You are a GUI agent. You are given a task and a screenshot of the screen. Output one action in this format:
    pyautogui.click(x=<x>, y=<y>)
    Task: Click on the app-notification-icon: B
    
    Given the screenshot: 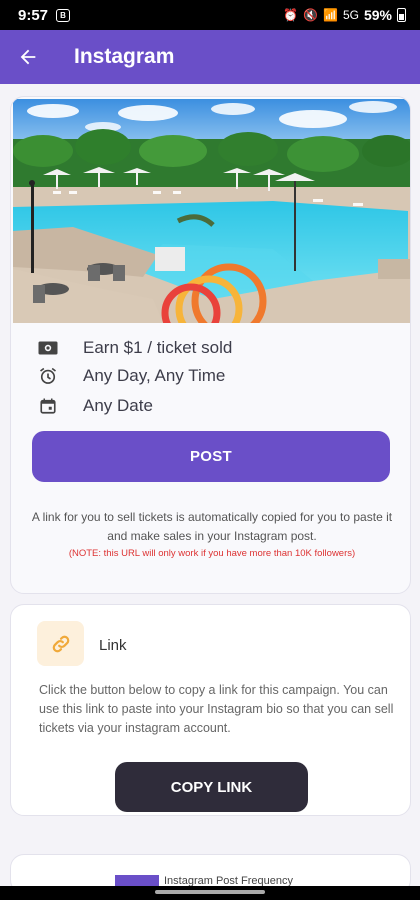 What is the action you would take?
    pyautogui.click(x=63, y=15)
    